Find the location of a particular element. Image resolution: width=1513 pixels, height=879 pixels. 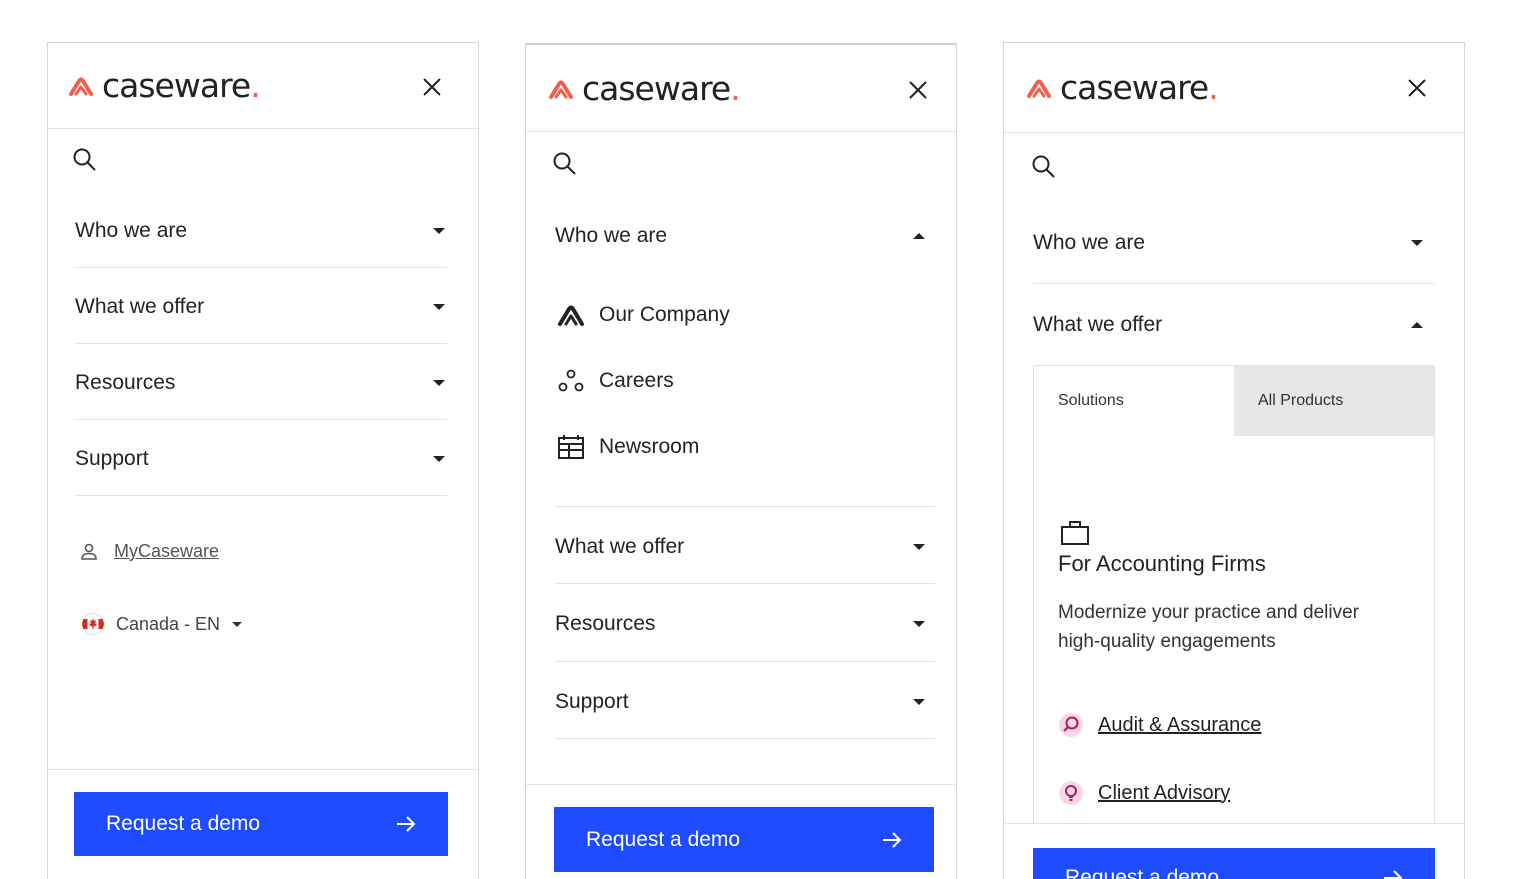

feature-title: For Accounting Firms is located at coordinates (1162, 563).